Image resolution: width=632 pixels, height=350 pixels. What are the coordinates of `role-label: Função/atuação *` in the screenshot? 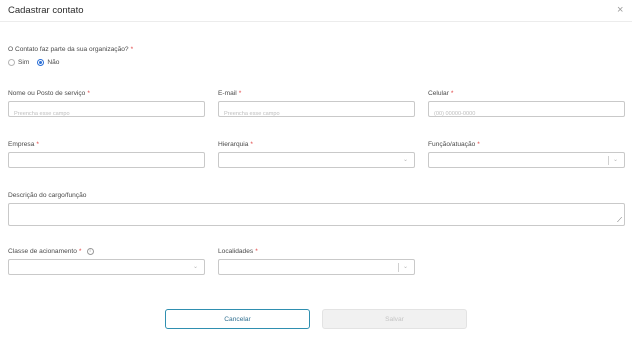 It's located at (454, 144).